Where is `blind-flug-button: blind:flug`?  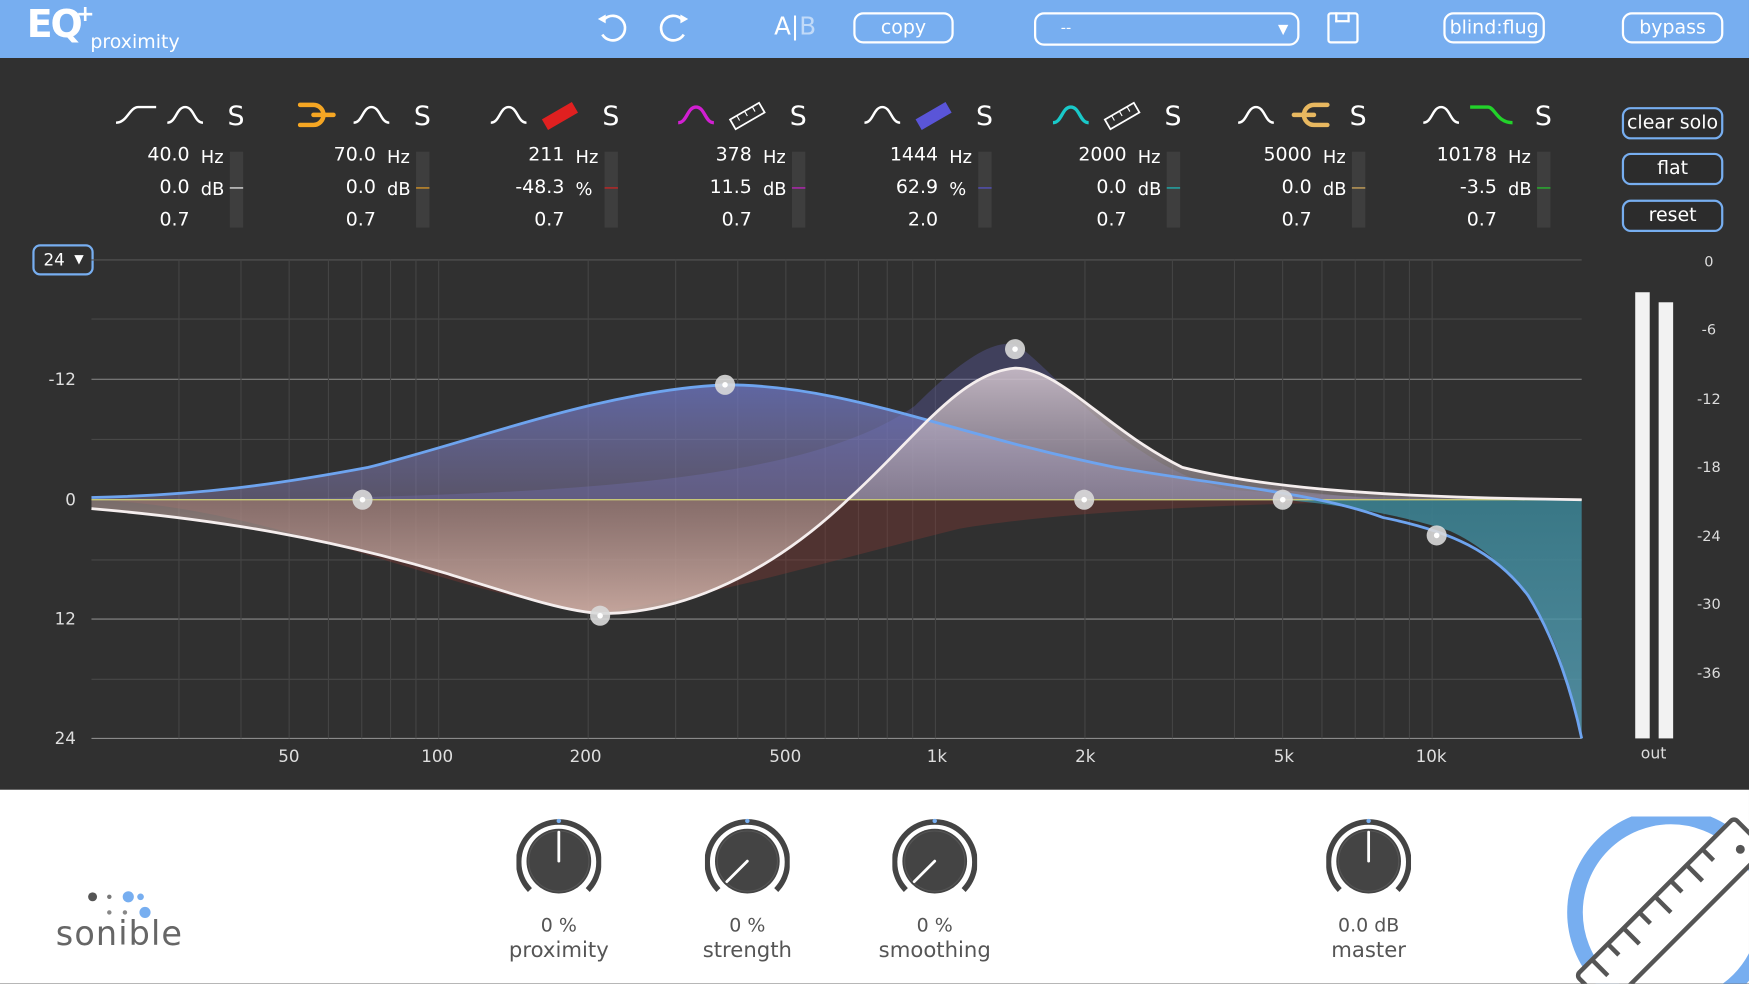
blind-flug-button: blind:flug is located at coordinates (1494, 28).